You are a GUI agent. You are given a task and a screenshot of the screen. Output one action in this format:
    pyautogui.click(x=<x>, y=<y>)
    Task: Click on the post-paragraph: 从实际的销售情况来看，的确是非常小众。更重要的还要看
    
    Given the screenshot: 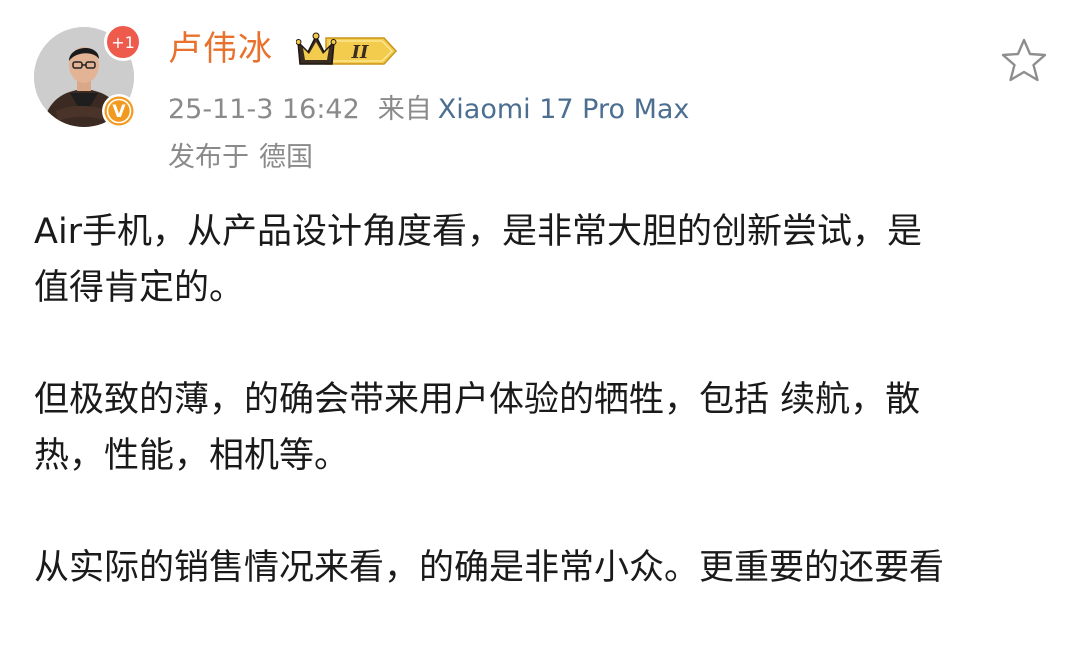 What is the action you would take?
    pyautogui.click(x=539, y=568)
    